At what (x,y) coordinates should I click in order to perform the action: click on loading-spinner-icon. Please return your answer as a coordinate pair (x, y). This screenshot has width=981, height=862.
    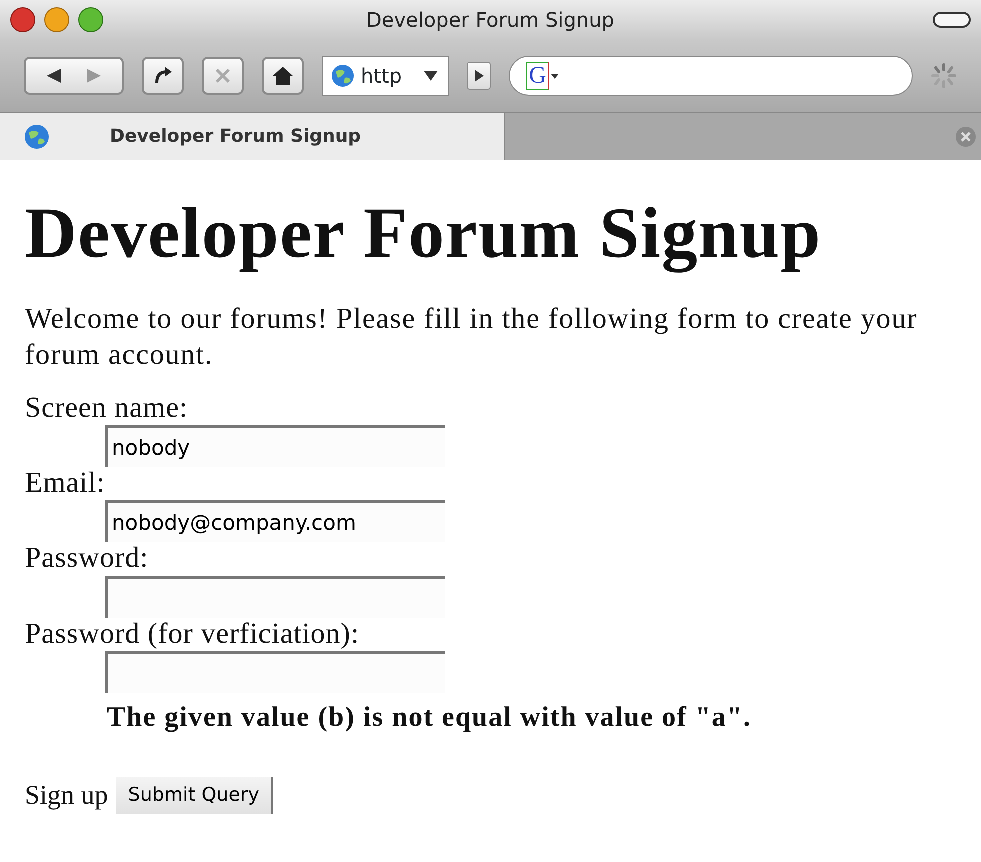
    Looking at the image, I should click on (944, 76).